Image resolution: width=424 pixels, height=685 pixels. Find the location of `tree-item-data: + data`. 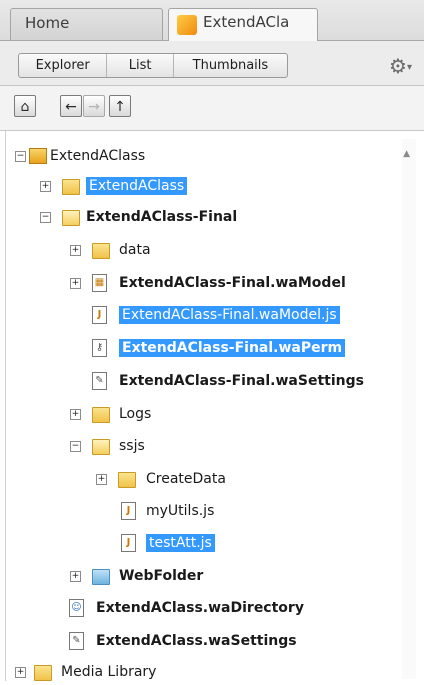

tree-item-data: + data is located at coordinates (156, 251).